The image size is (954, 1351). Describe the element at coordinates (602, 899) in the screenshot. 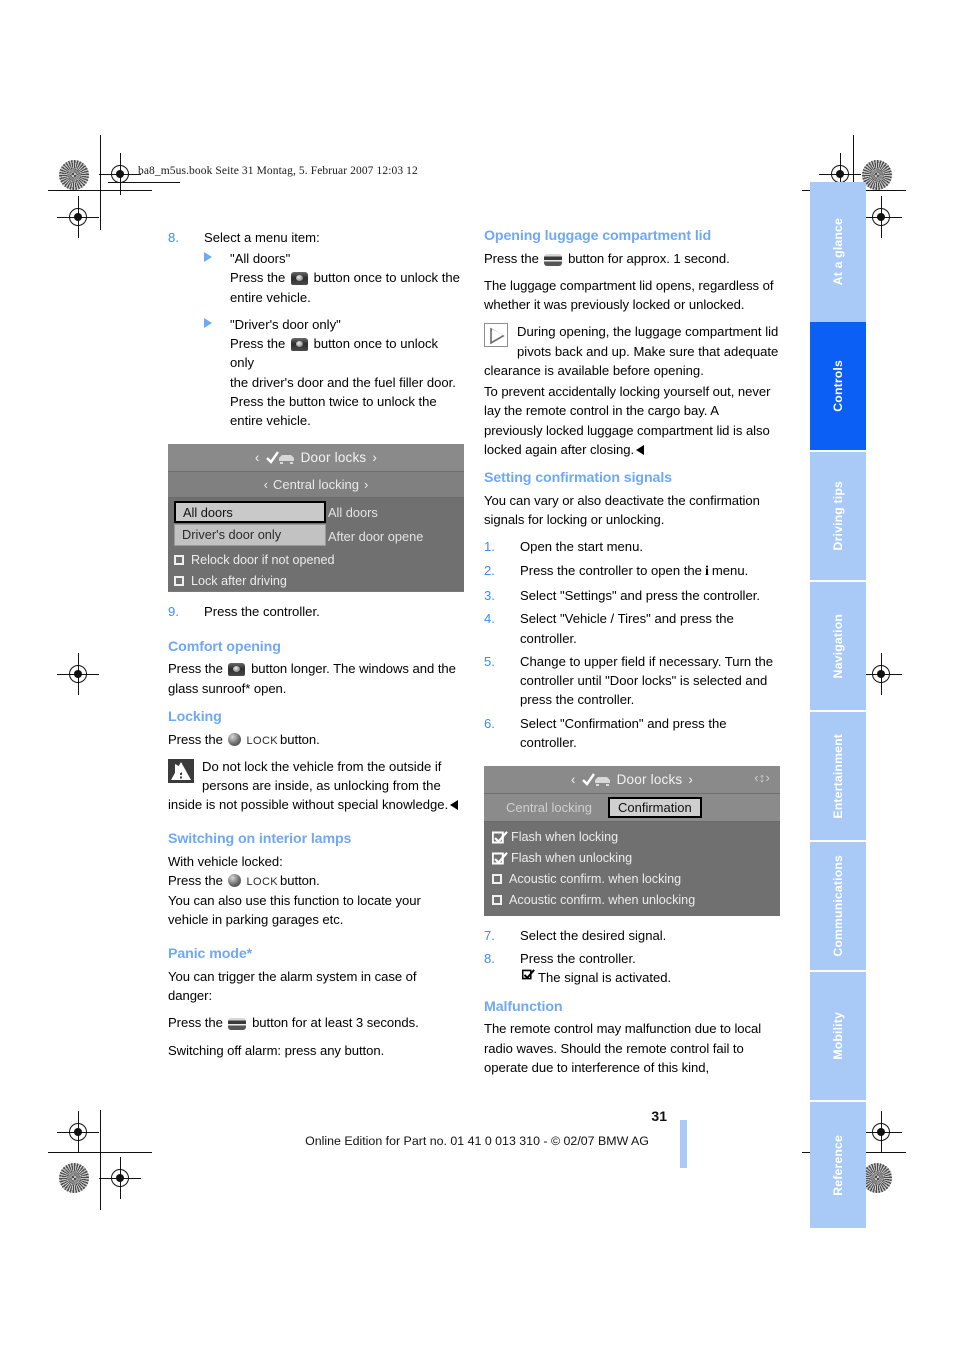

I see `checkbox-label: Acoustic confirm. when unlocking` at that location.